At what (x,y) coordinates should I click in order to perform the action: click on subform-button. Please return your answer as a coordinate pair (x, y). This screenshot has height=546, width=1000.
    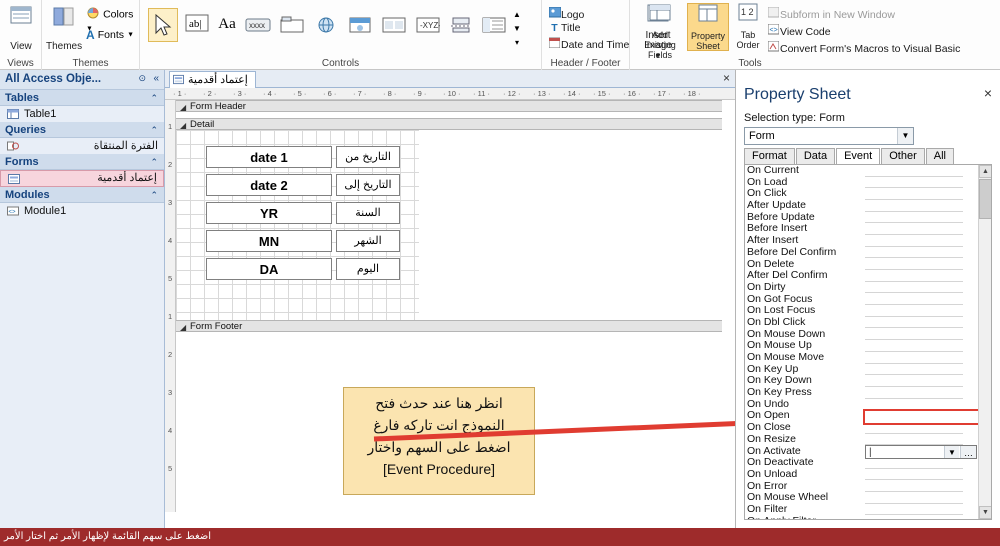
    Looking at the image, I should click on (494, 25).